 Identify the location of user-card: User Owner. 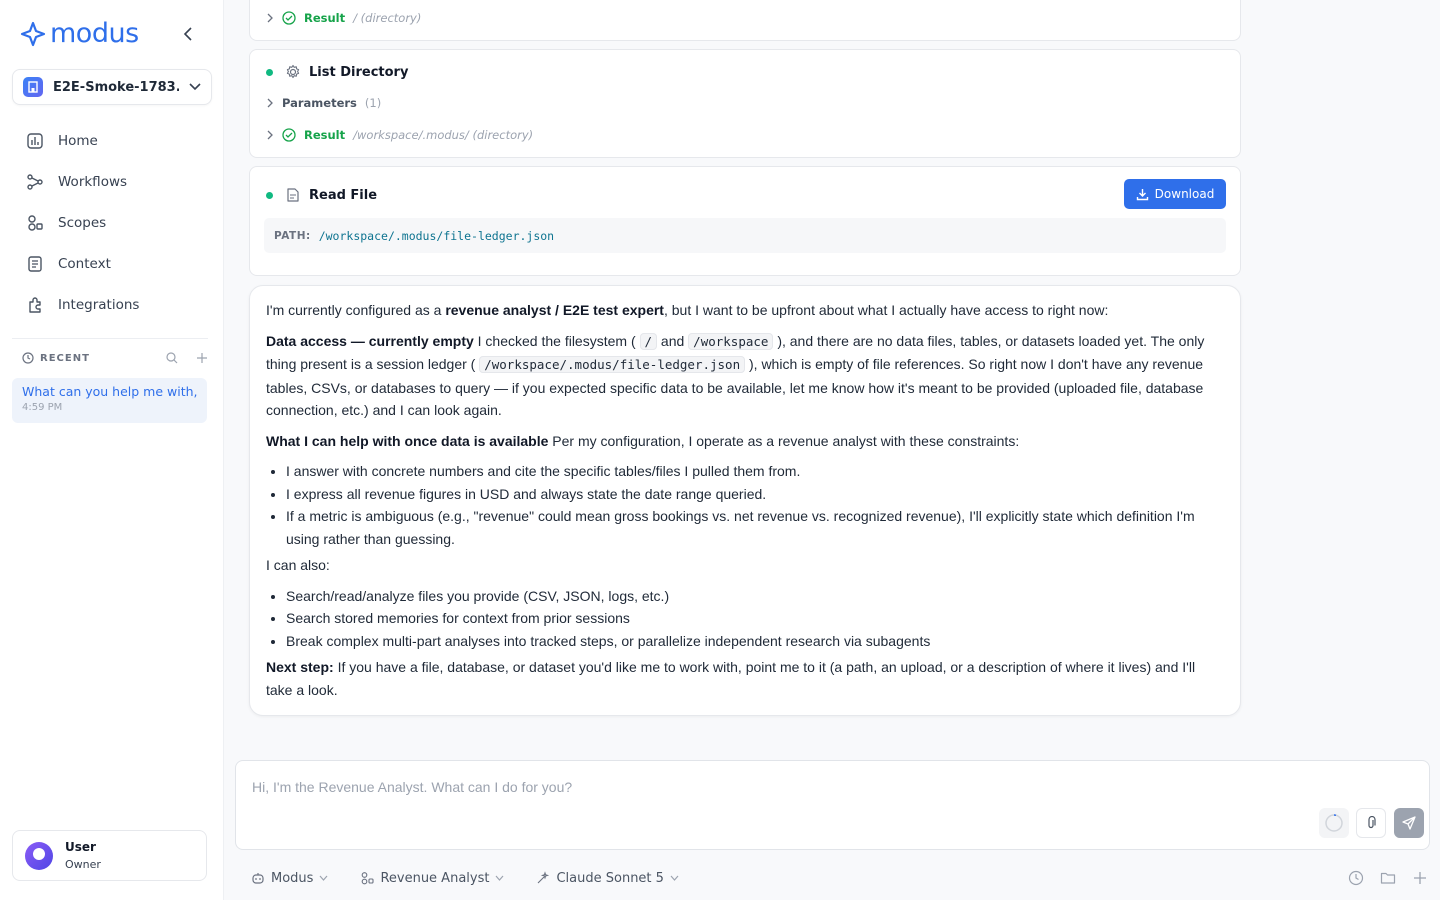
(109, 855).